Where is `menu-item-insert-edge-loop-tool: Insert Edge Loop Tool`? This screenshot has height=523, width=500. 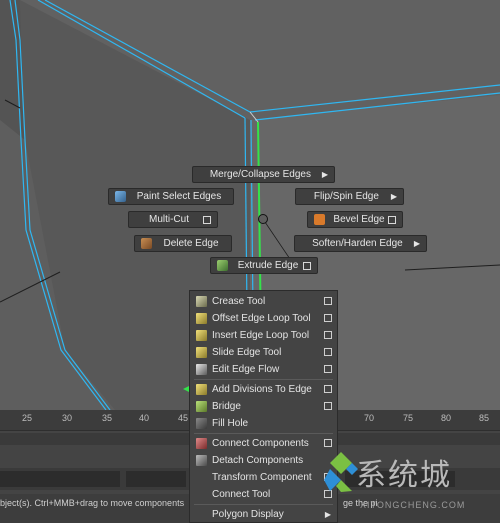
menu-item-insert-edge-loop-tool: Insert Edge Loop Tool is located at coordinates (263, 335).